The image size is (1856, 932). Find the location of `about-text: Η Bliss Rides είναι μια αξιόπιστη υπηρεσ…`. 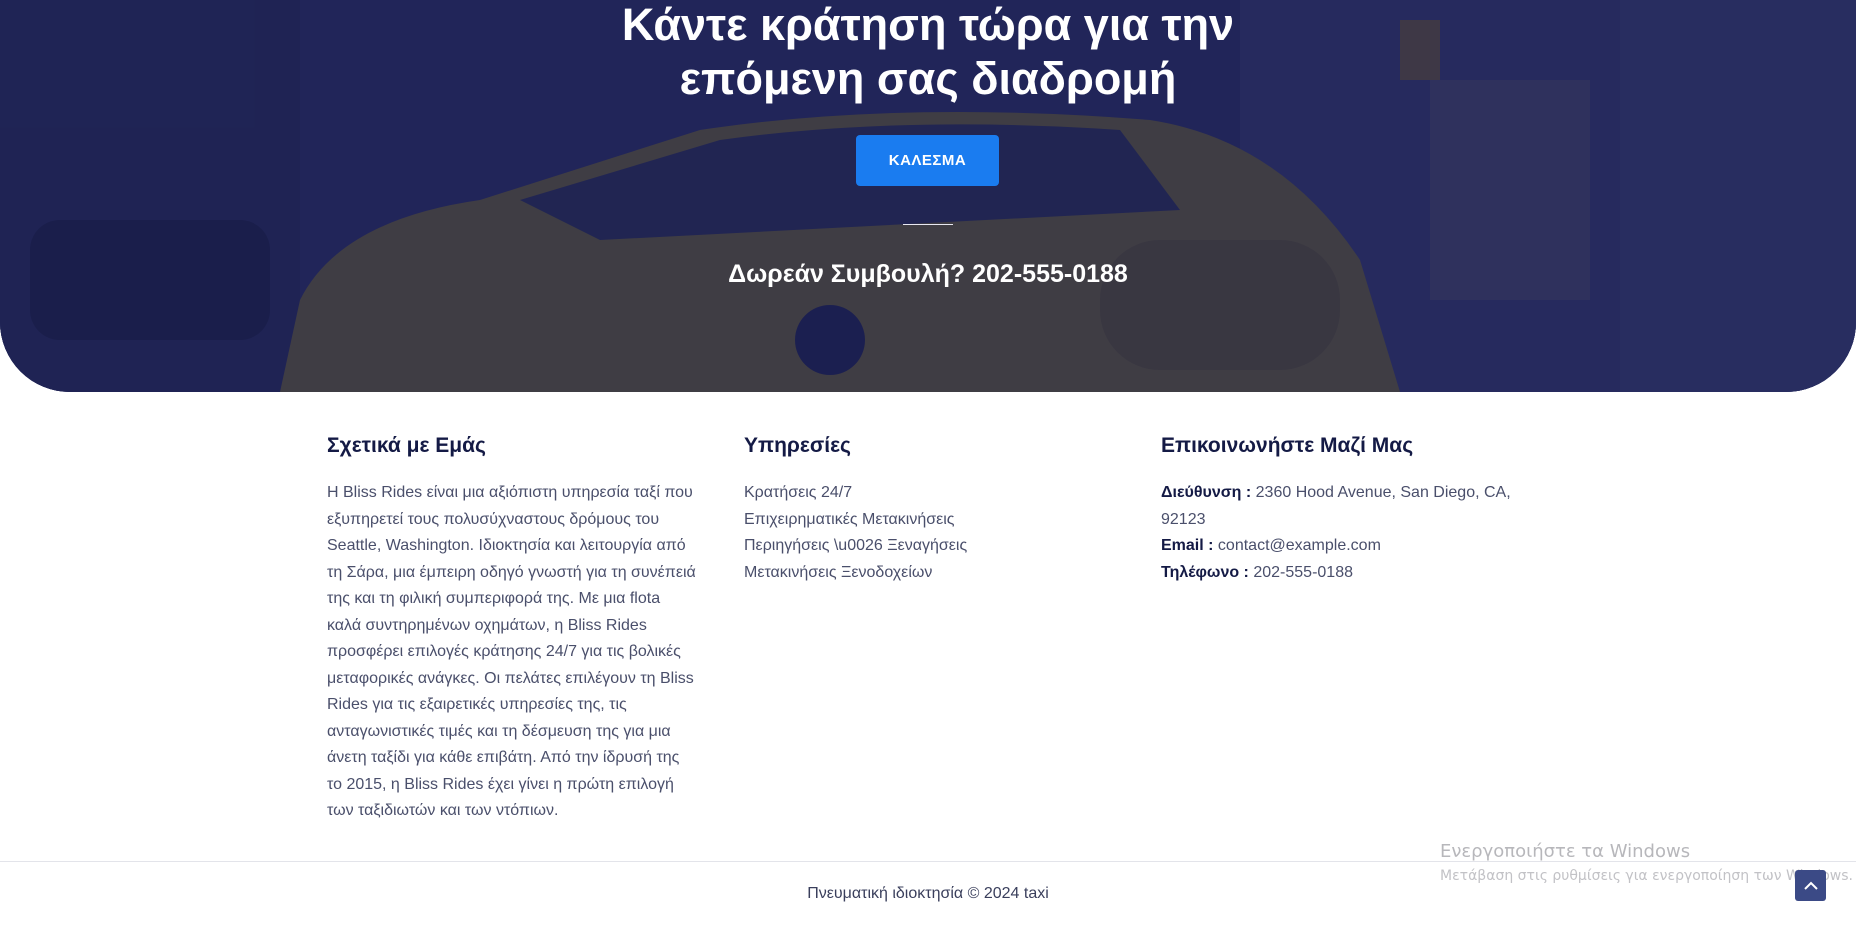

about-text: Η Bliss Rides είναι μια αξιόπιστη υπηρεσ… is located at coordinates (511, 651).